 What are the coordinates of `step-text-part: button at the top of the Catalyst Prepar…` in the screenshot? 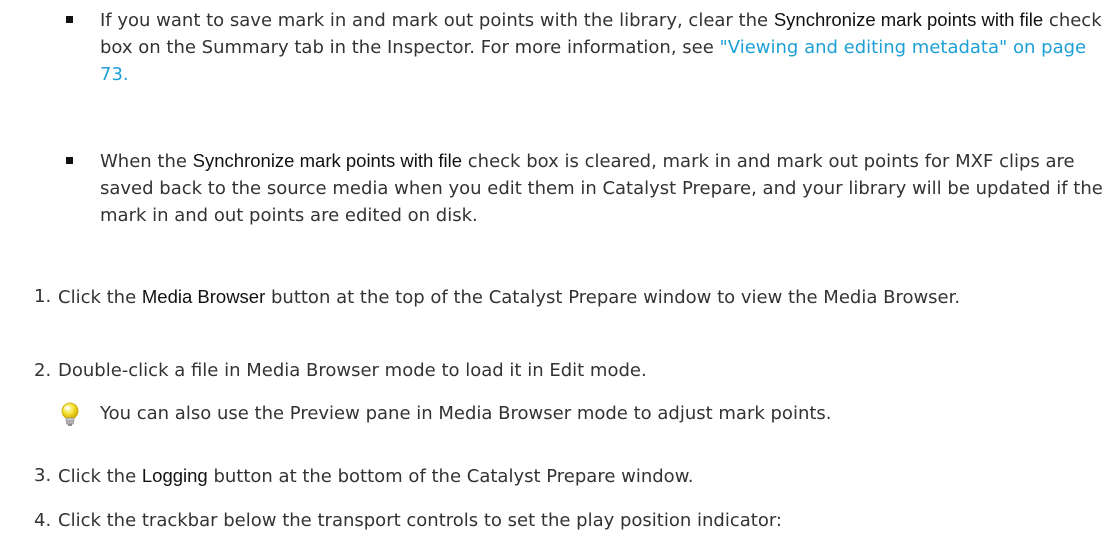 It's located at (613, 297).